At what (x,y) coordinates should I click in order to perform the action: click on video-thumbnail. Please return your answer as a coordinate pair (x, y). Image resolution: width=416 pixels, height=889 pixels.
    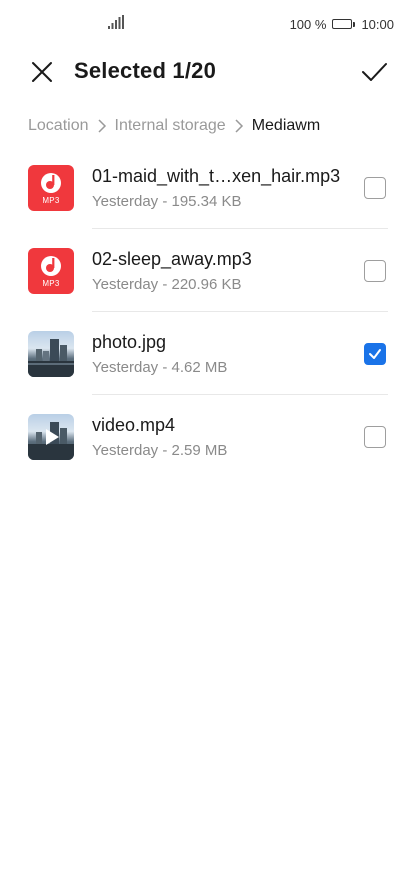
    Looking at the image, I should click on (51, 436).